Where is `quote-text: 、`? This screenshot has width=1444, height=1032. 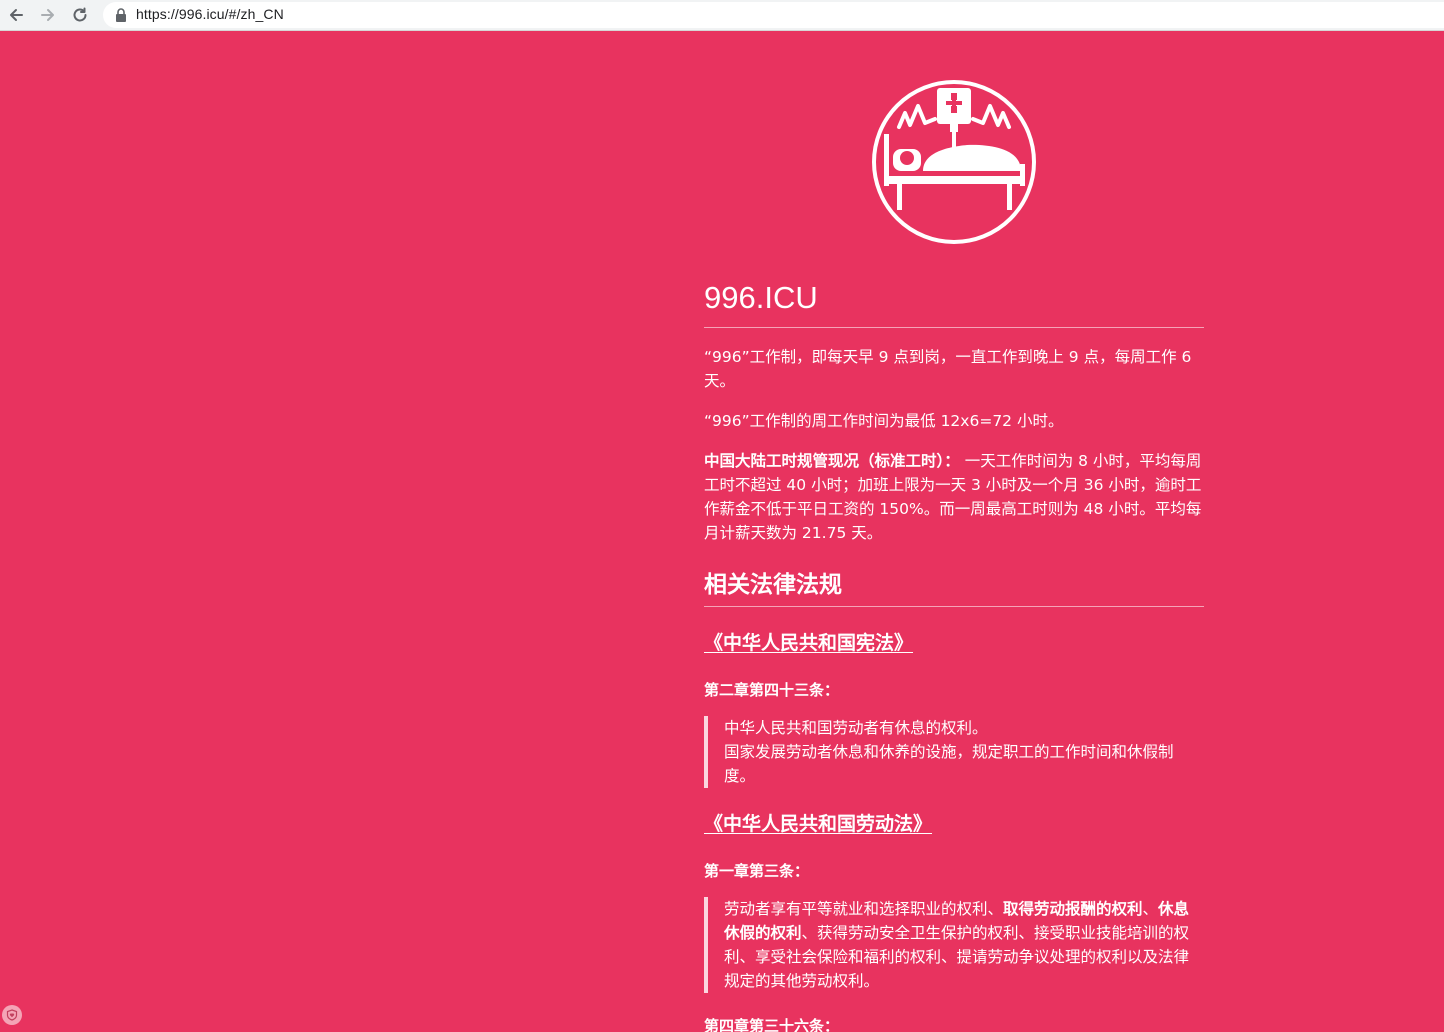 quote-text: 、 is located at coordinates (1150, 909).